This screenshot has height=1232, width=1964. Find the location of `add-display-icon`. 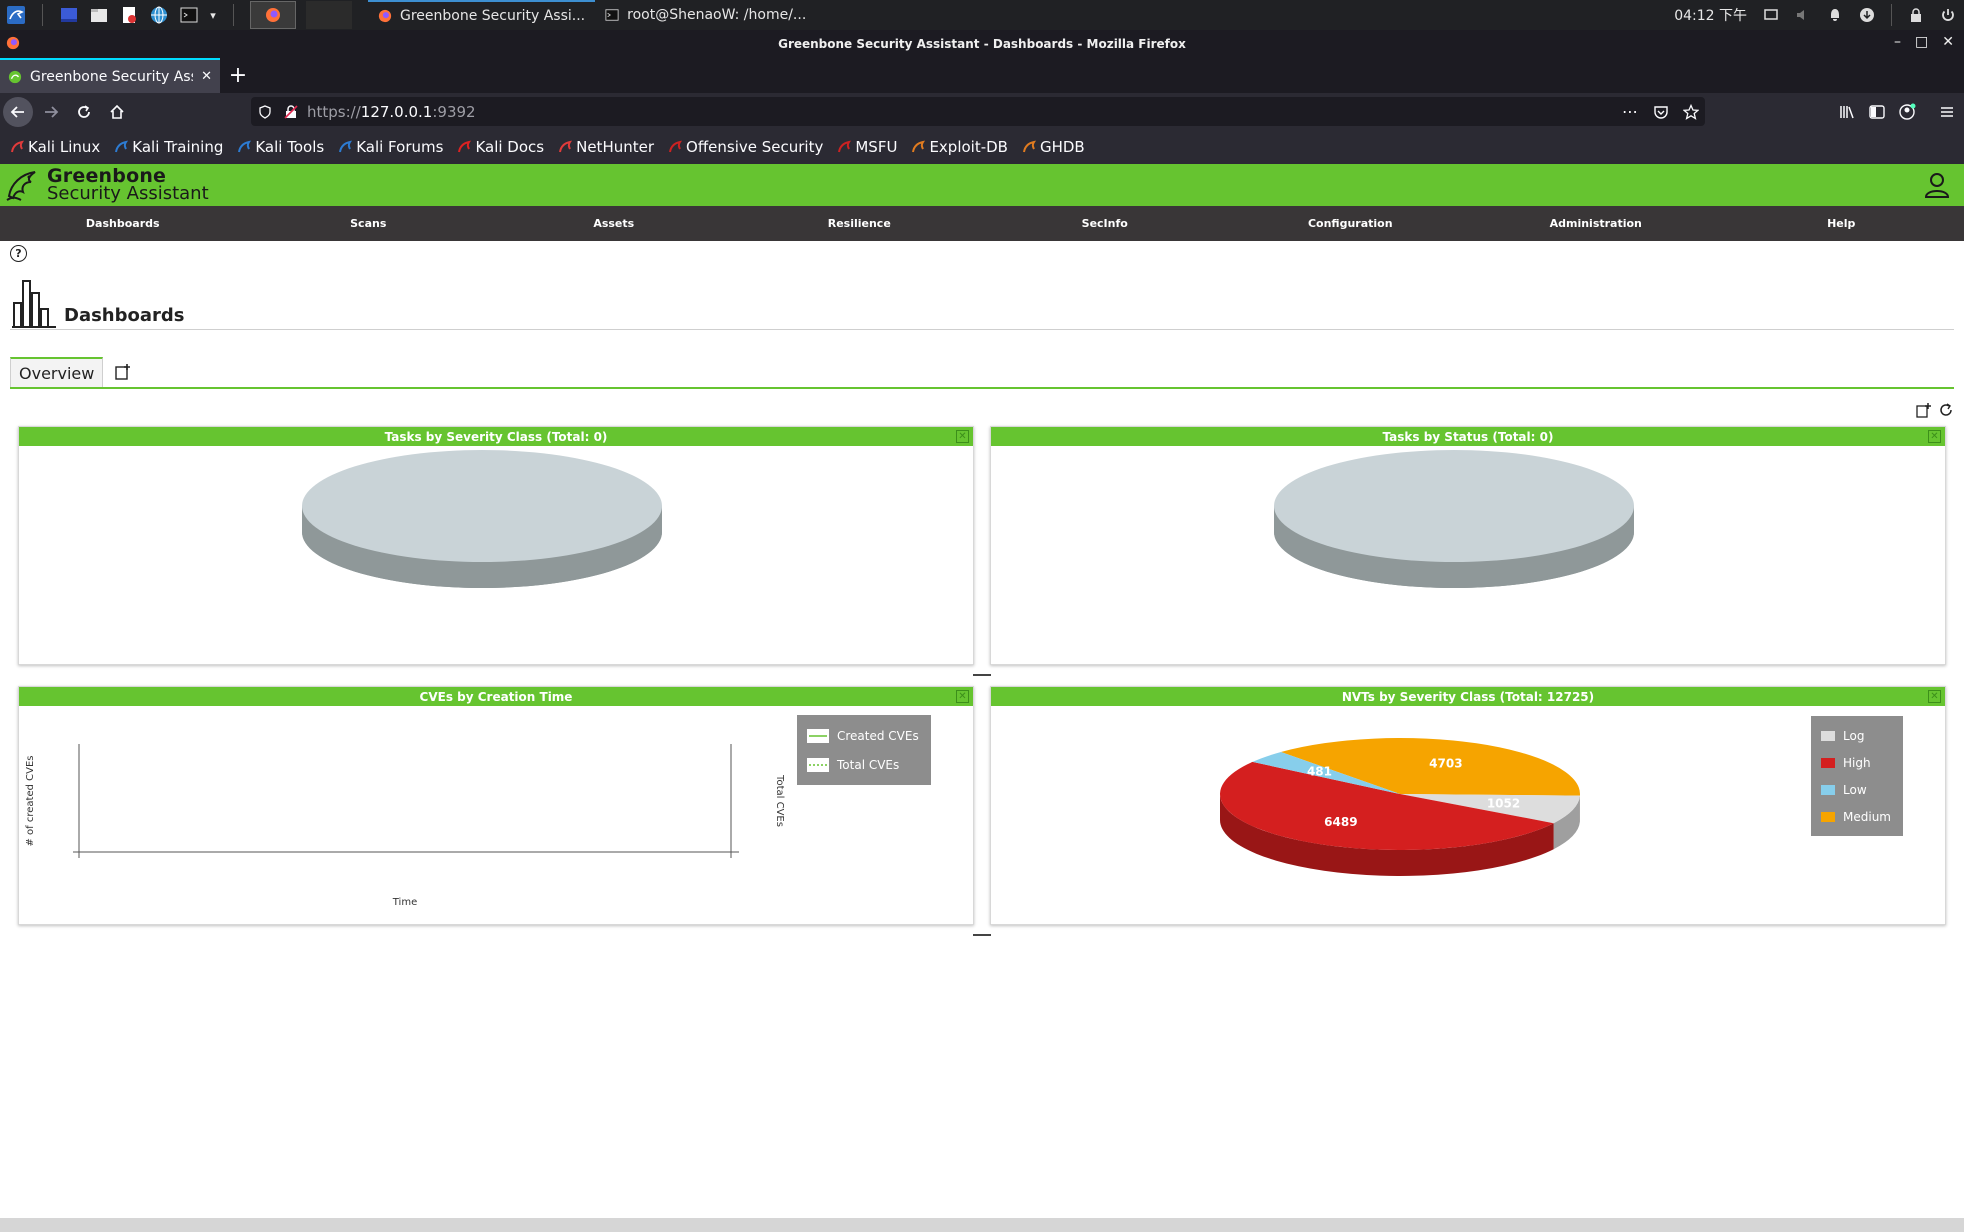

add-display-icon is located at coordinates (1924, 410).